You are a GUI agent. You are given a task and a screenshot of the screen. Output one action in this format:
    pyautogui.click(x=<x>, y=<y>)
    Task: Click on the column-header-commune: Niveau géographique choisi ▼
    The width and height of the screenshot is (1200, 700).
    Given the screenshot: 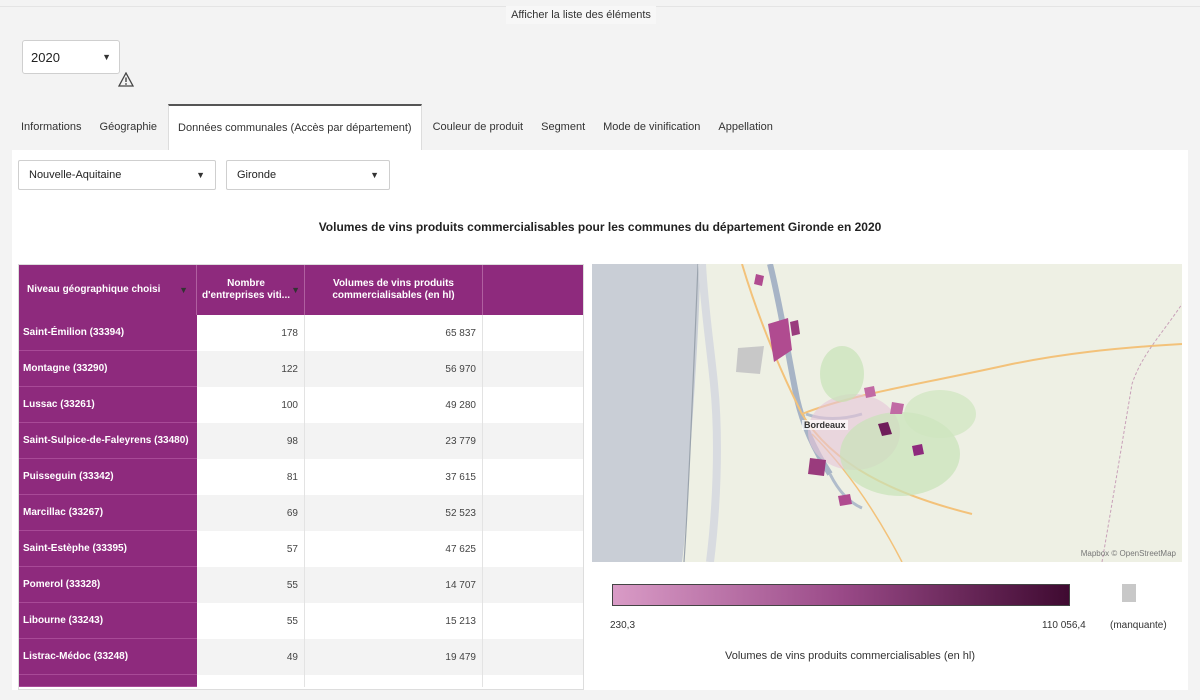 What is the action you would take?
    pyautogui.click(x=108, y=290)
    